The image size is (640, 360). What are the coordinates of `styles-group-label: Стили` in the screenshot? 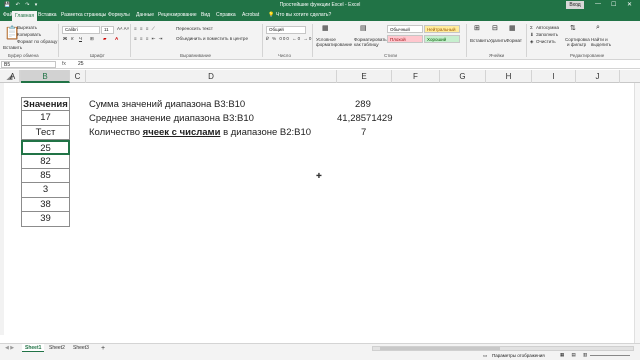 It's located at (390, 55).